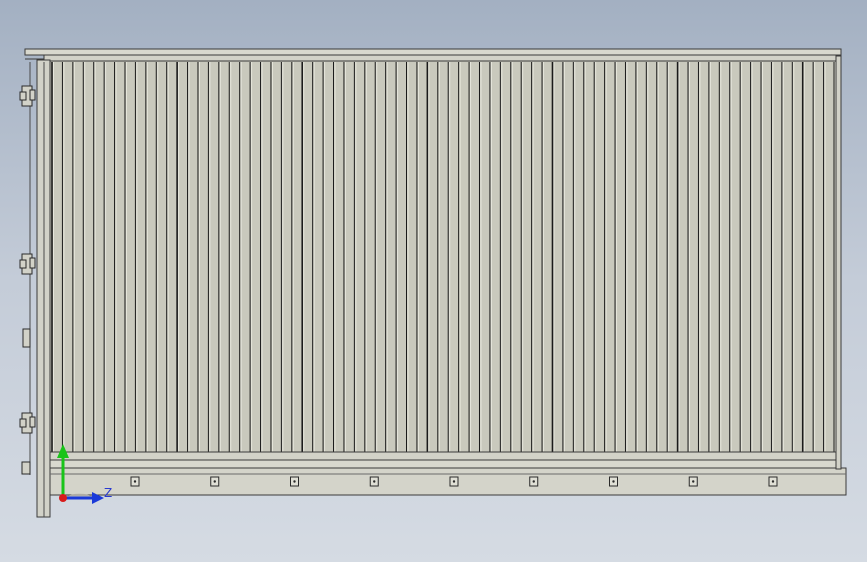 The height and width of the screenshot is (562, 867). Describe the element at coordinates (440, 58) in the screenshot. I see `top-rail-inner` at that location.